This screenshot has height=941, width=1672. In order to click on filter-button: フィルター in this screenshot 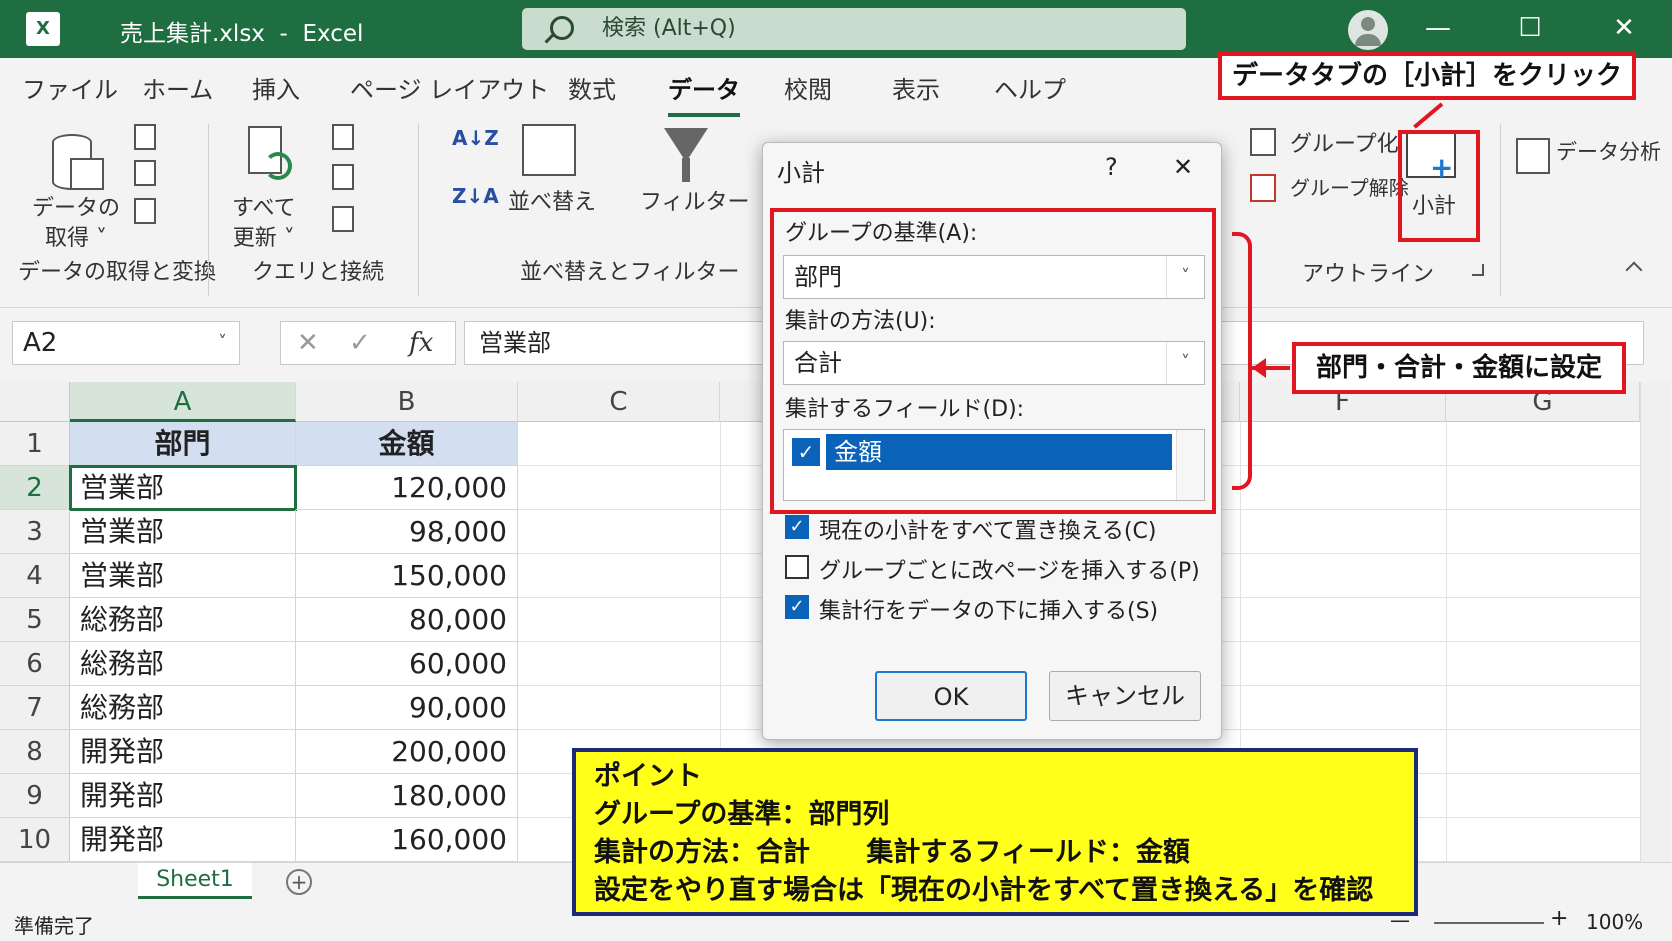, I will do `click(695, 200)`.